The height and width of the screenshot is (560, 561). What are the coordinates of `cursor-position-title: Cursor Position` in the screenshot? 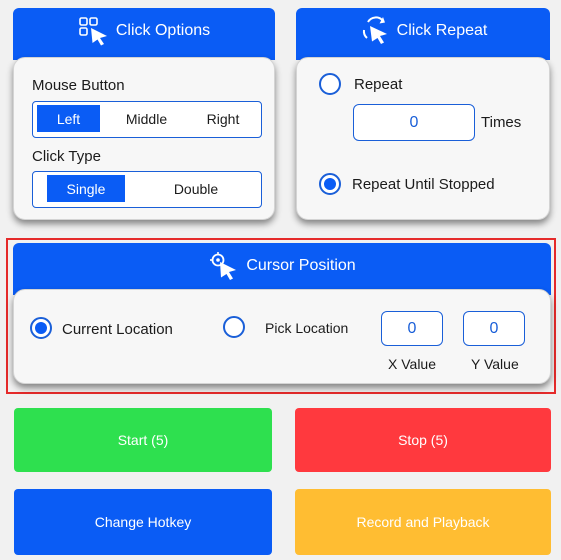 It's located at (301, 265).